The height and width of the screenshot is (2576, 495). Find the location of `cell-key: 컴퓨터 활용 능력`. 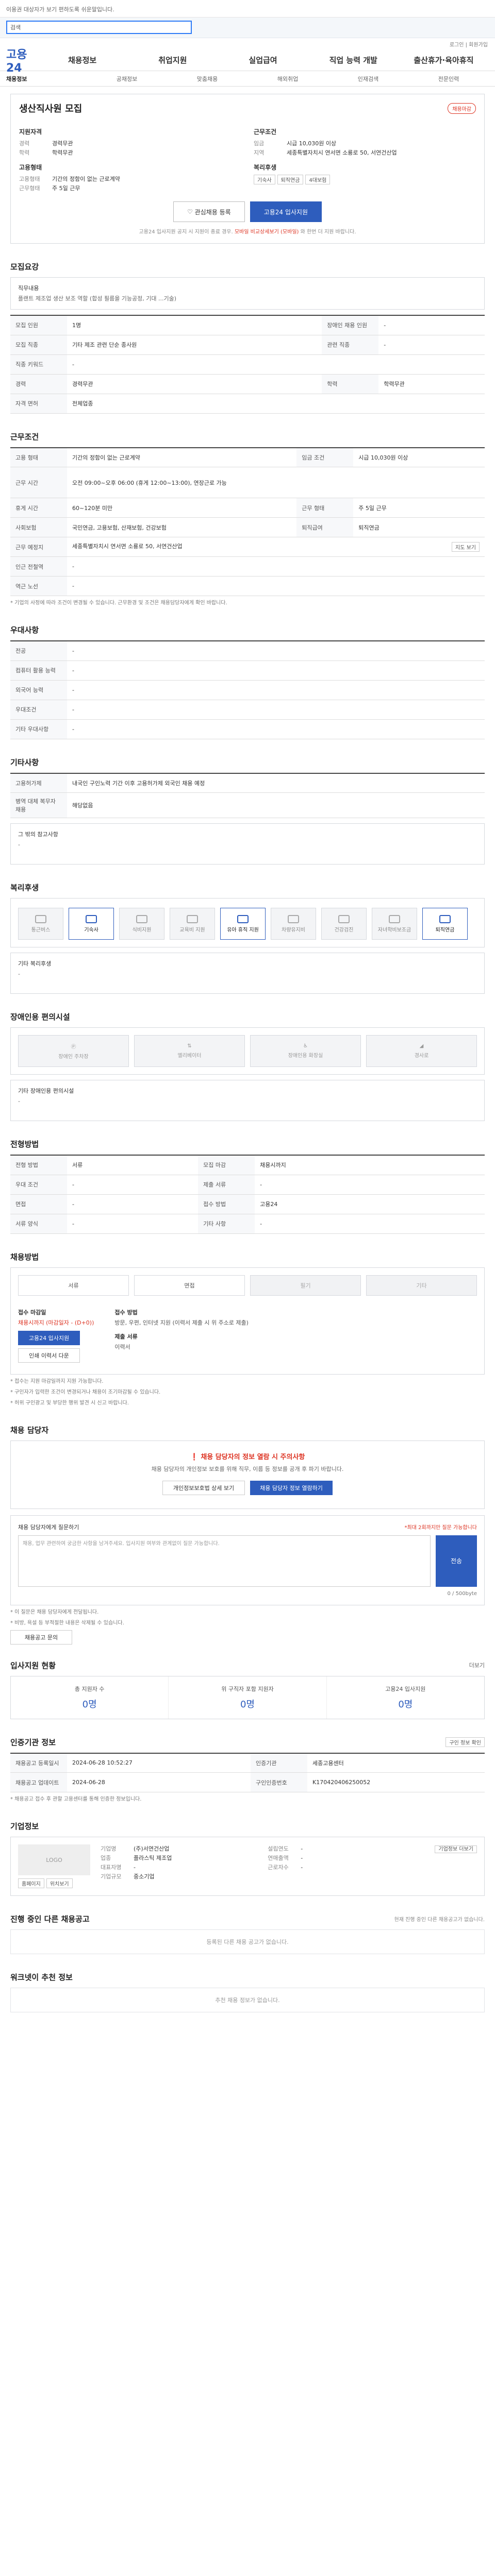

cell-key: 컴퓨터 활용 능력 is located at coordinates (38, 671).